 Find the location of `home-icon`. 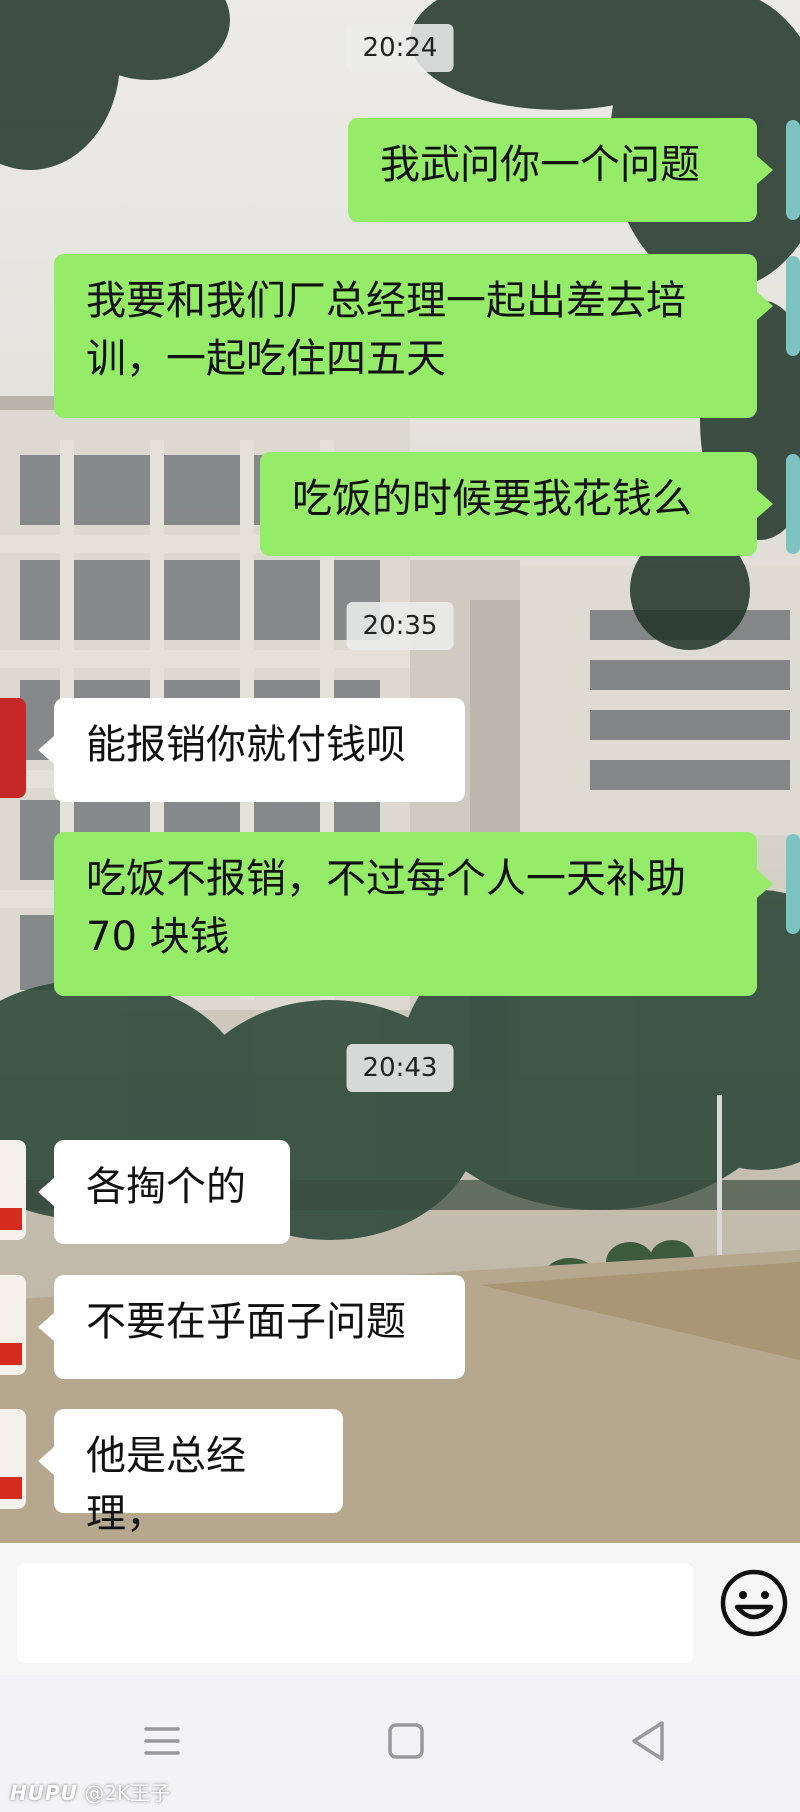

home-icon is located at coordinates (406, 1741).